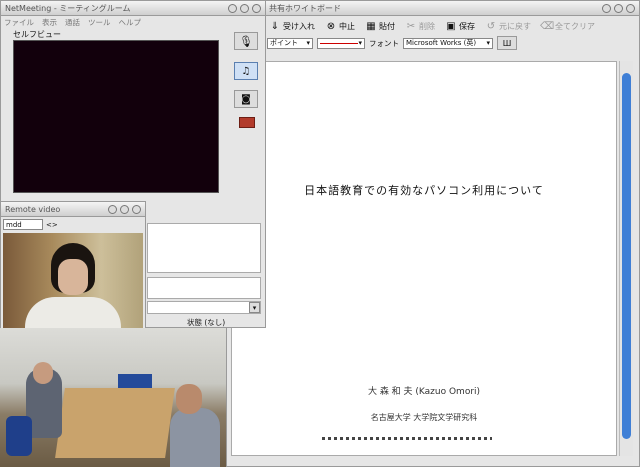 Image resolution: width=640 pixels, height=467 pixels. What do you see at coordinates (19, 22) in the screenshot?
I see `menu-item-file: ファイル` at bounding box center [19, 22].